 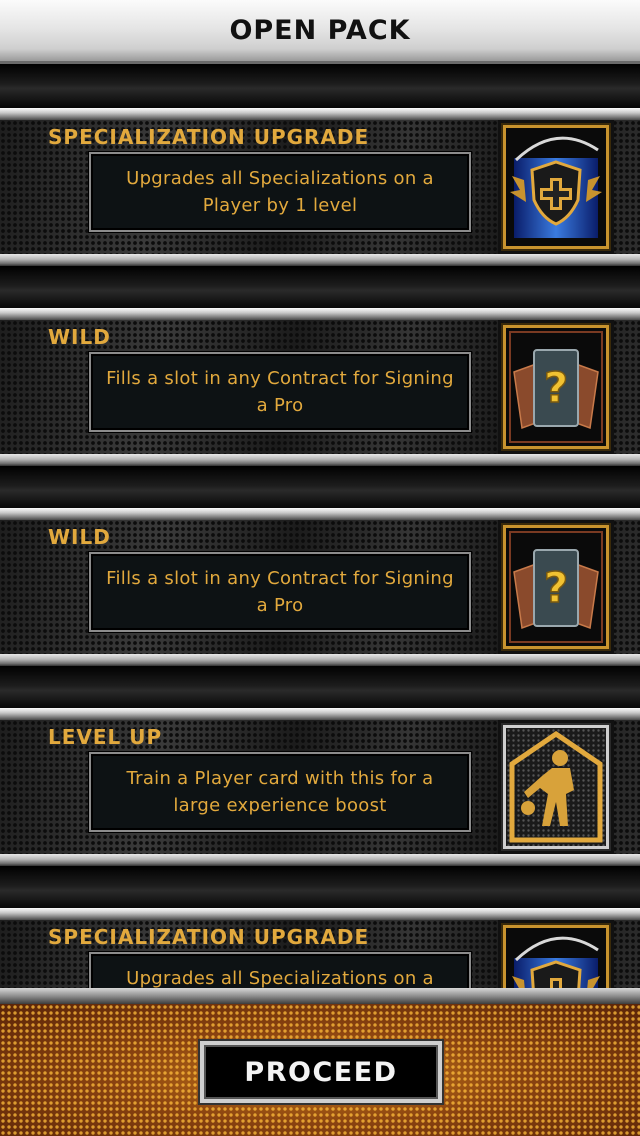 What do you see at coordinates (105, 737) in the screenshot?
I see `card-title: LEVEL UP` at bounding box center [105, 737].